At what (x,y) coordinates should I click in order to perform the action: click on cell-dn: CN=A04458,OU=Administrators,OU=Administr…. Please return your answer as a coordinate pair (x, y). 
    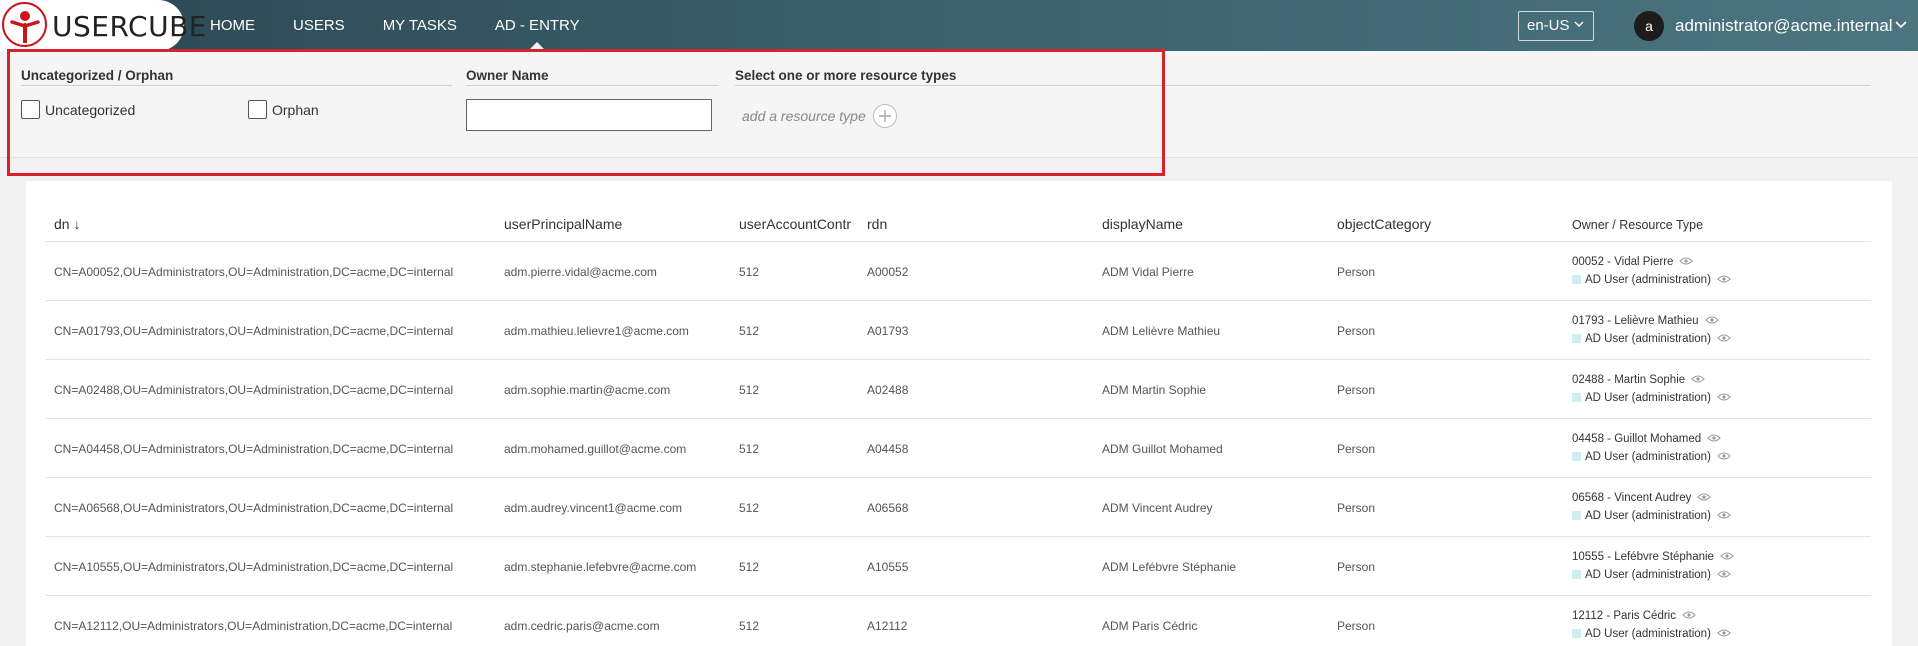
    Looking at the image, I should click on (254, 449).